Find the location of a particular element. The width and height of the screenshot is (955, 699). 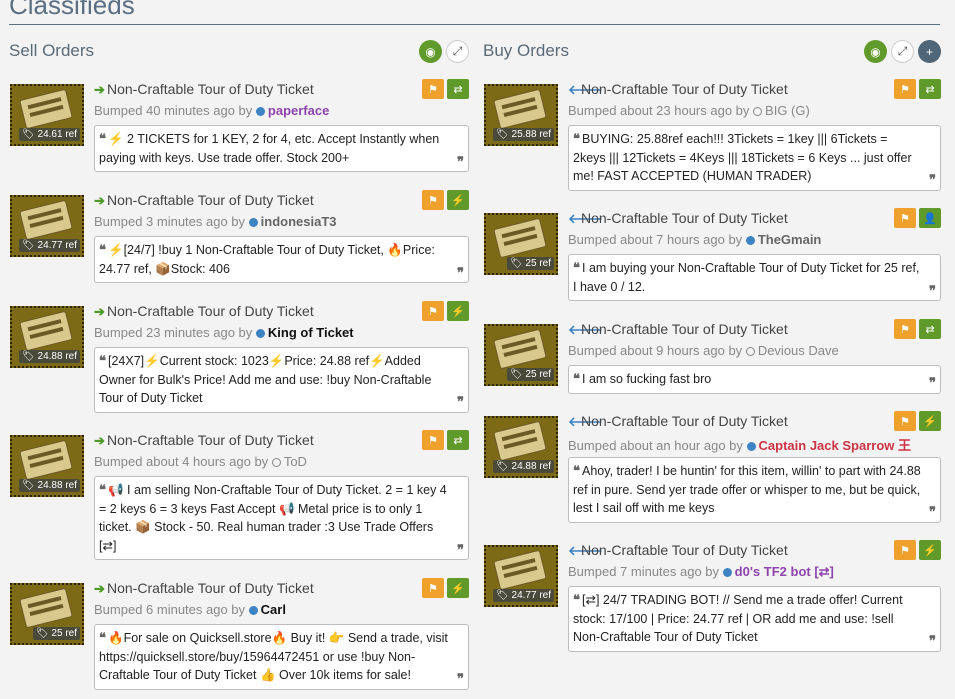

item-thumbnail: 🏷 24.61 ref is located at coordinates (47, 115).